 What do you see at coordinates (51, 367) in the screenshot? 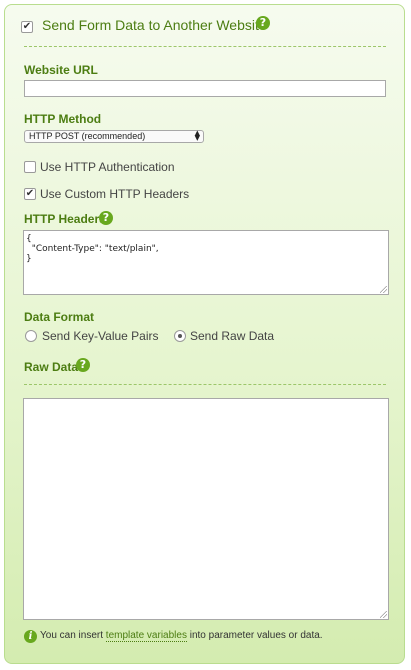
I see `raw-data-label: Raw Data` at bounding box center [51, 367].